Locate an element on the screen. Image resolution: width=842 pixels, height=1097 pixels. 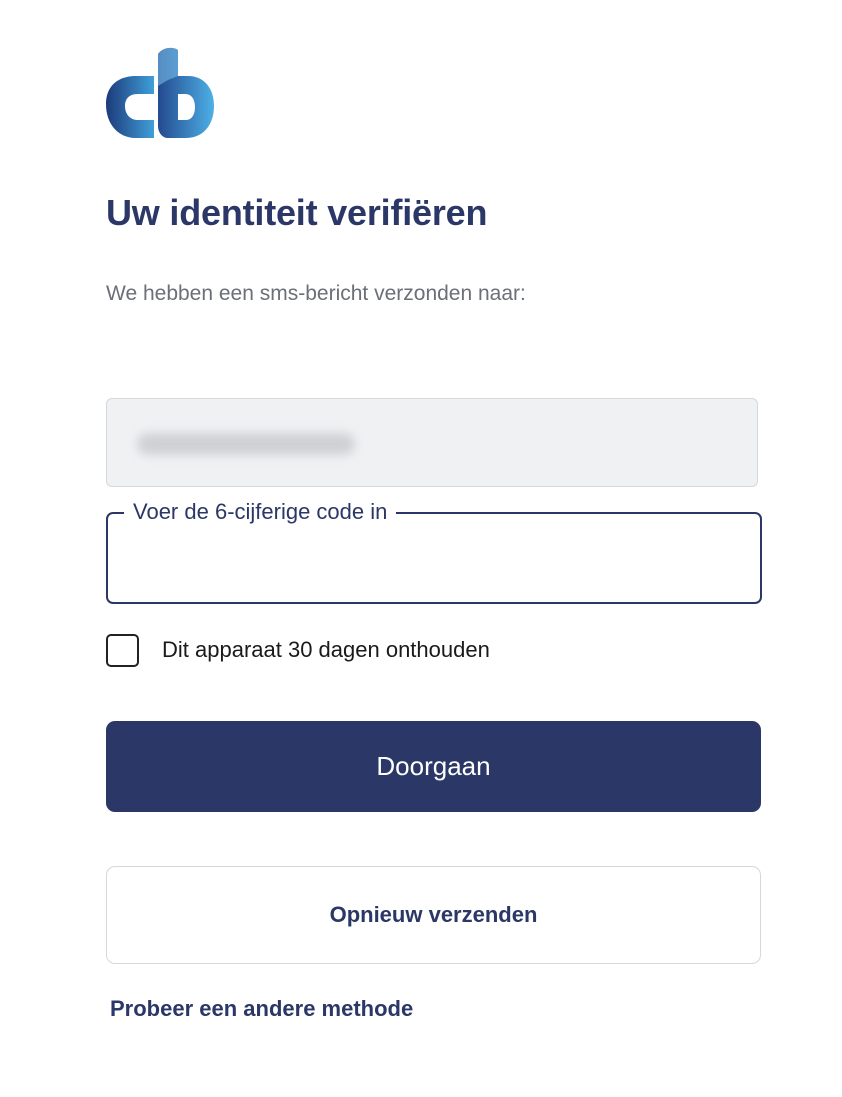
page-title: Uw identiteit verifiëren is located at coordinates (297, 212).